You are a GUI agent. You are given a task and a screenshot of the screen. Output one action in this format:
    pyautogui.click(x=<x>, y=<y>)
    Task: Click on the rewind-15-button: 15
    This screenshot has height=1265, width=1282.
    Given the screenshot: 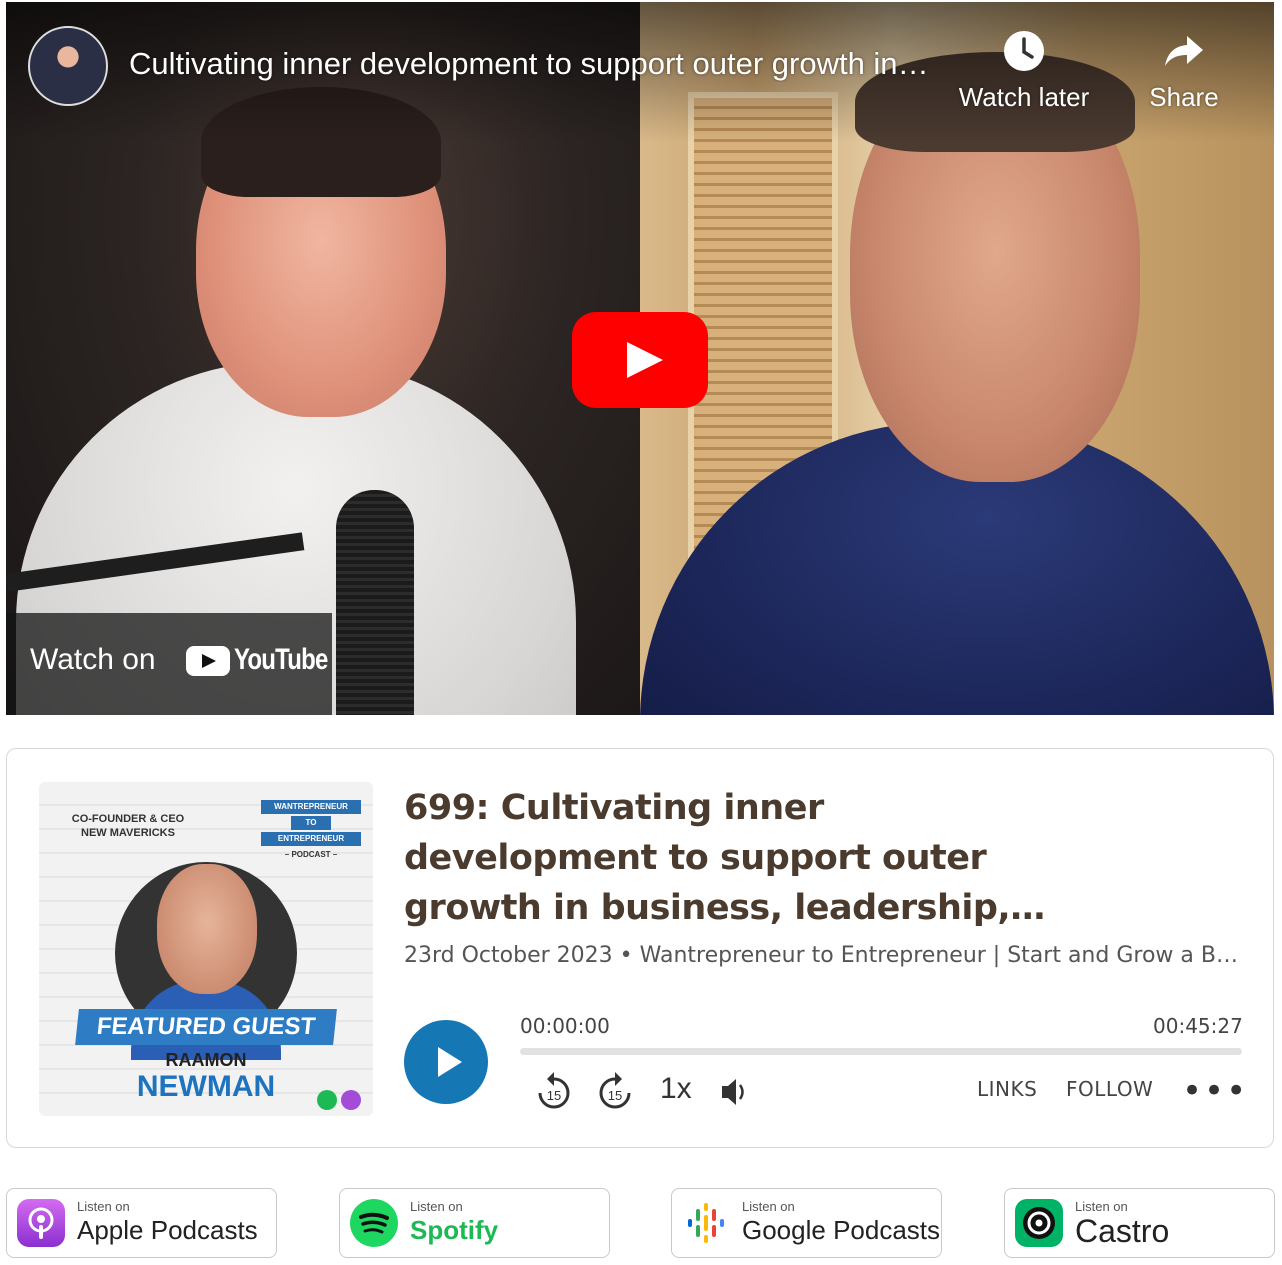 What is the action you would take?
    pyautogui.click(x=554, y=1092)
    